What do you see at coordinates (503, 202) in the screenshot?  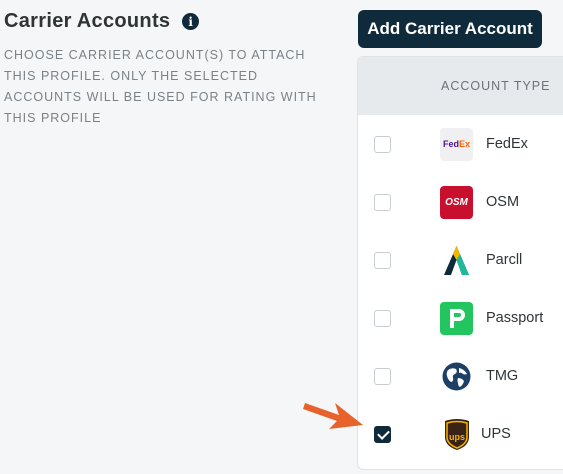 I see `carrier-name: OSM` at bounding box center [503, 202].